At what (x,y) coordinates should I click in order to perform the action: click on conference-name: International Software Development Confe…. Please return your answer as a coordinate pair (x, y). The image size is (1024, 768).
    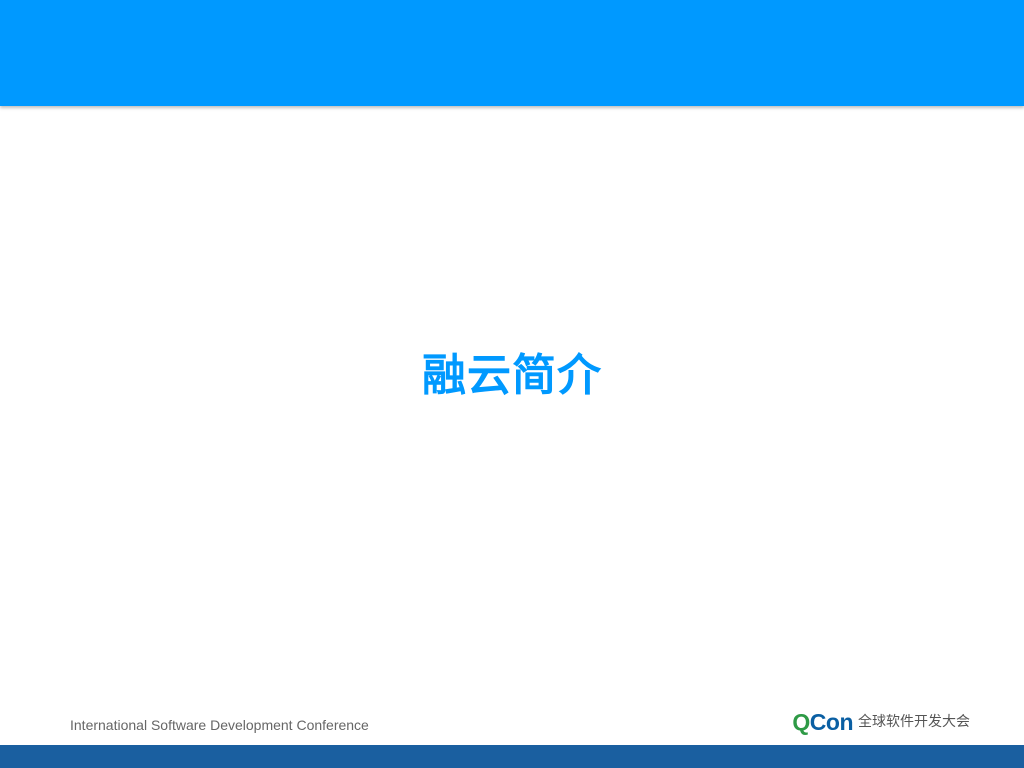
    Looking at the image, I should click on (219, 725).